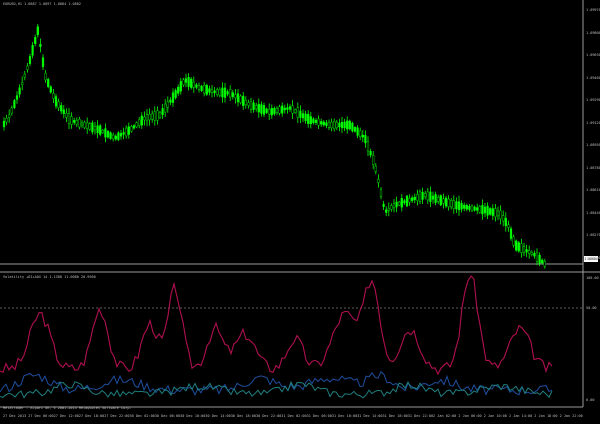  What do you see at coordinates (15, 416) in the screenshot?
I see `time-tick-label: 27 Dec 2013` at bounding box center [15, 416].